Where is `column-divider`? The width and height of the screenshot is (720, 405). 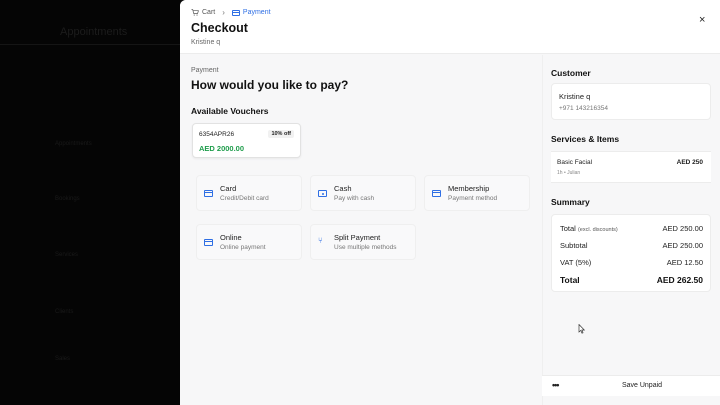
column-divider is located at coordinates (542, 230).